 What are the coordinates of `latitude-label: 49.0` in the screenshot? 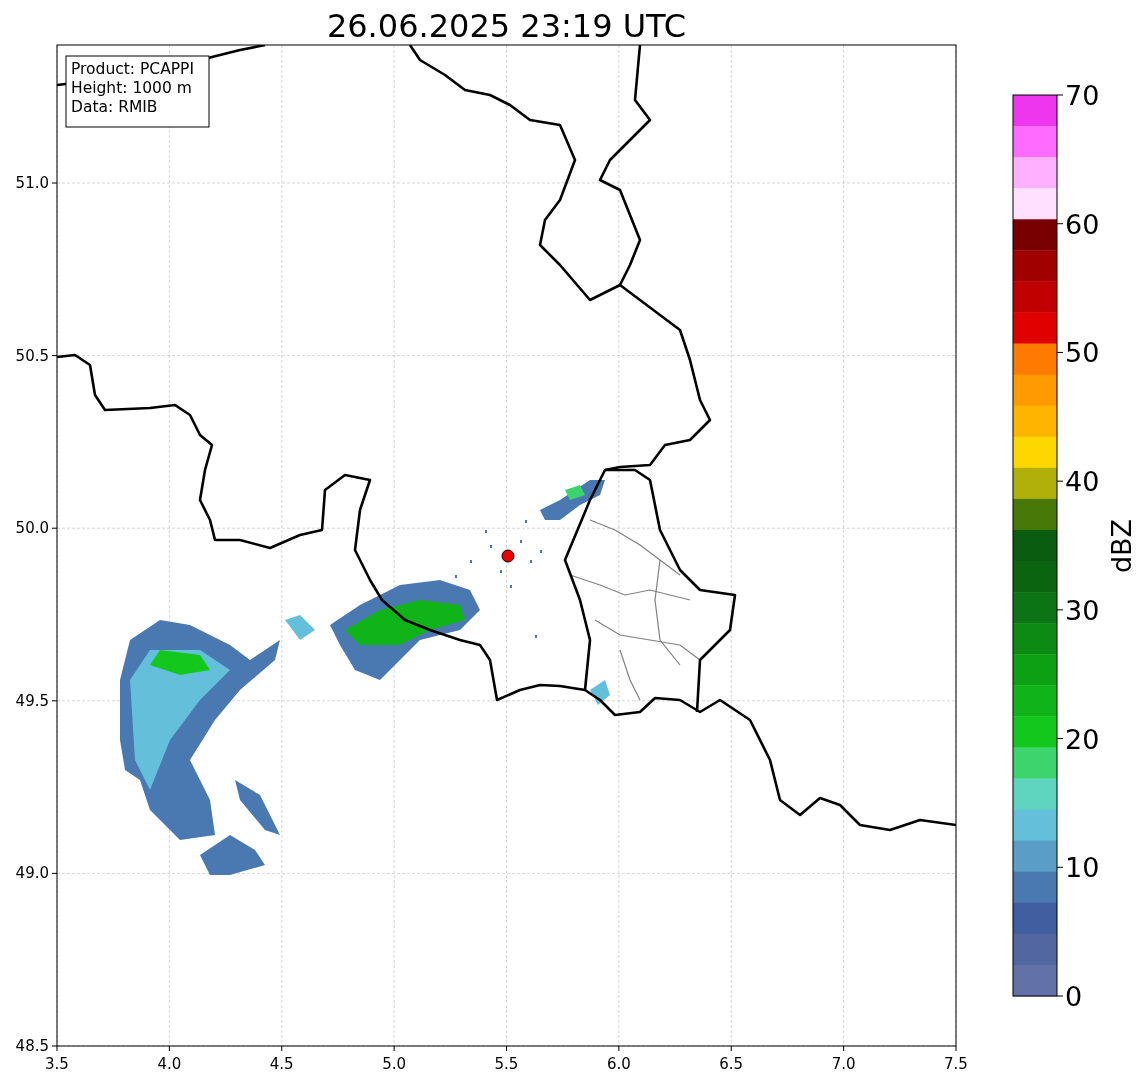 It's located at (32, 873).